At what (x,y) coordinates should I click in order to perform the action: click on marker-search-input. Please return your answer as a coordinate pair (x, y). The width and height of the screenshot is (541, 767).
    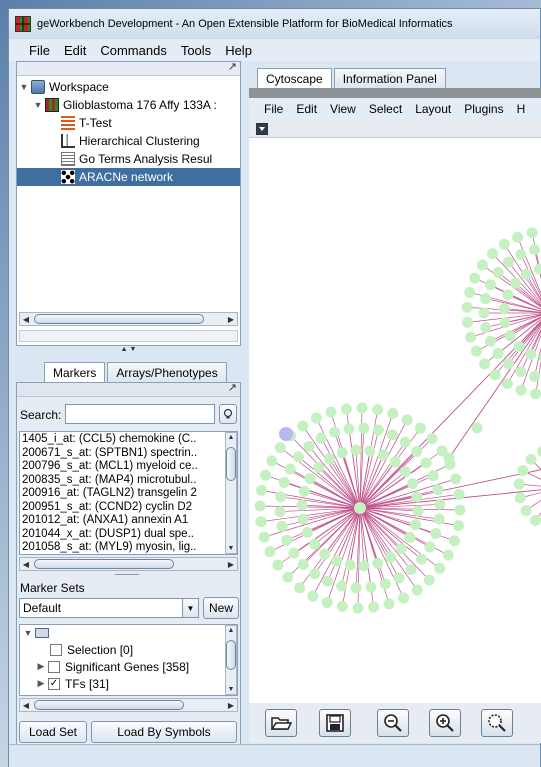
    Looking at the image, I should click on (140, 414).